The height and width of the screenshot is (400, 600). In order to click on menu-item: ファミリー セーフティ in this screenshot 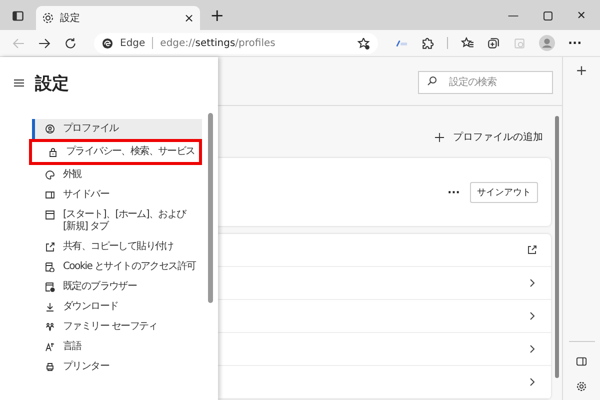, I will do `click(117, 327)`.